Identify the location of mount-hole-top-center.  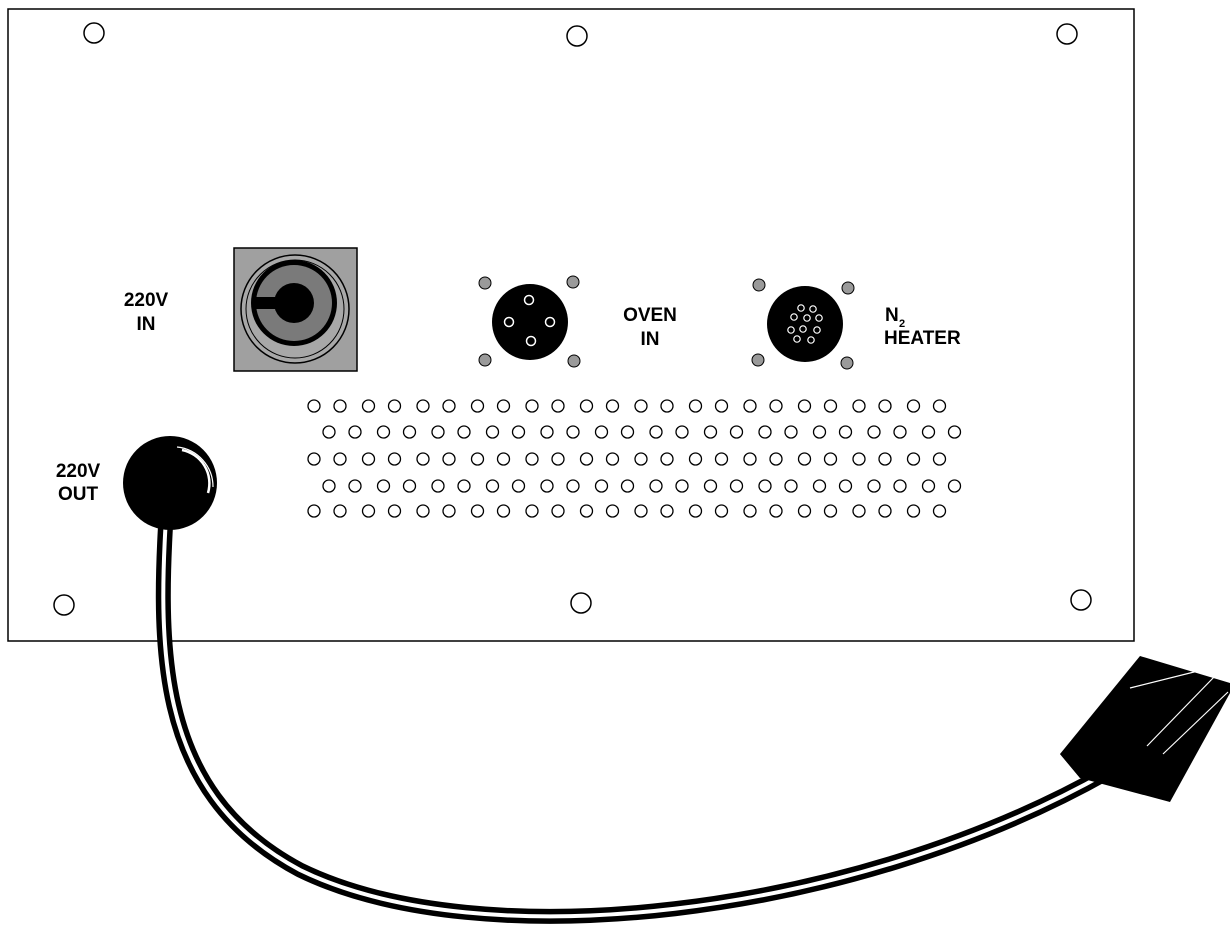
(577, 36).